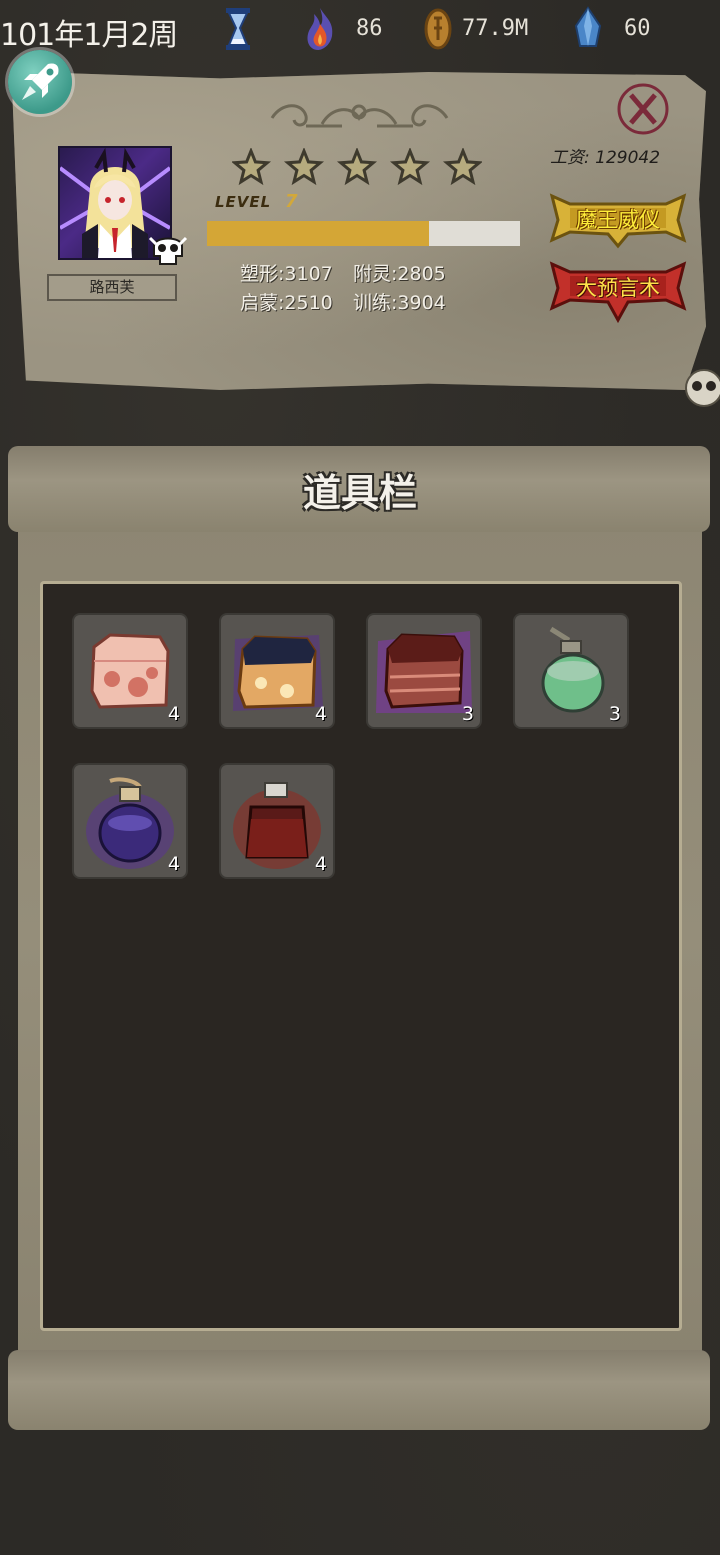 The image size is (720, 1555). Describe the element at coordinates (372, 274) in the screenshot. I see `stat-enchant-label: 附灵` at that location.